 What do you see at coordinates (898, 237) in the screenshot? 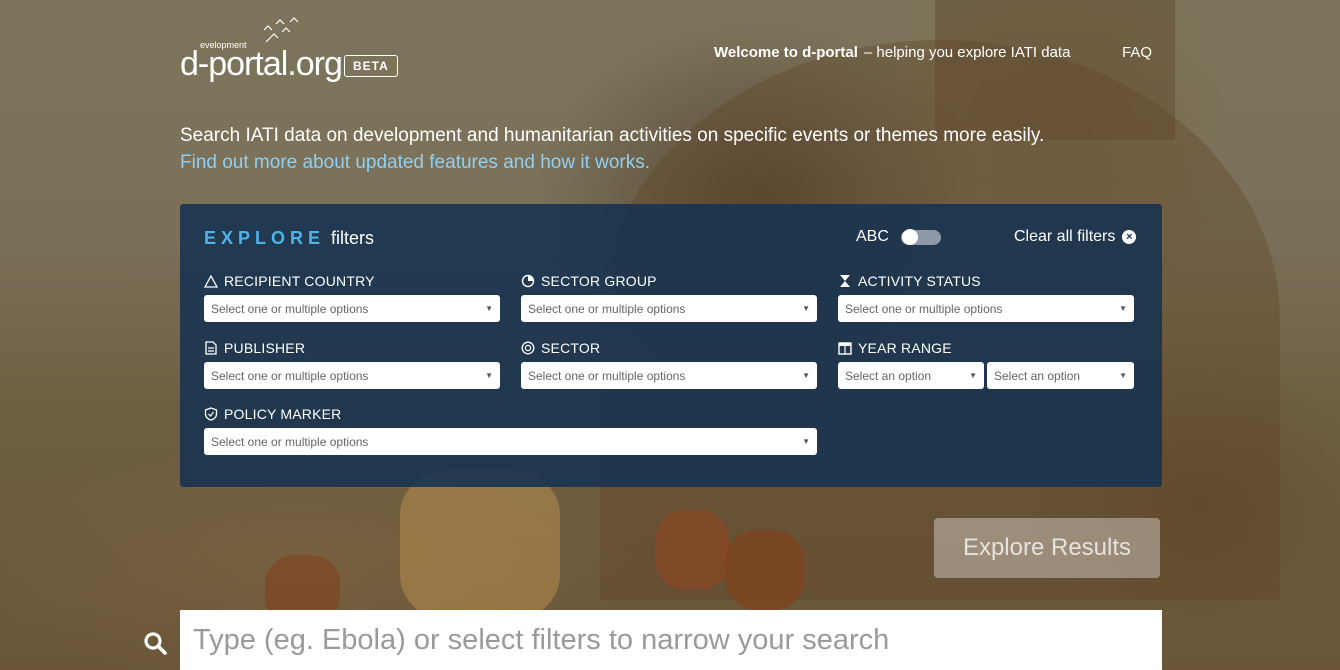
I see `abc-sort-toggle: ABC` at bounding box center [898, 237].